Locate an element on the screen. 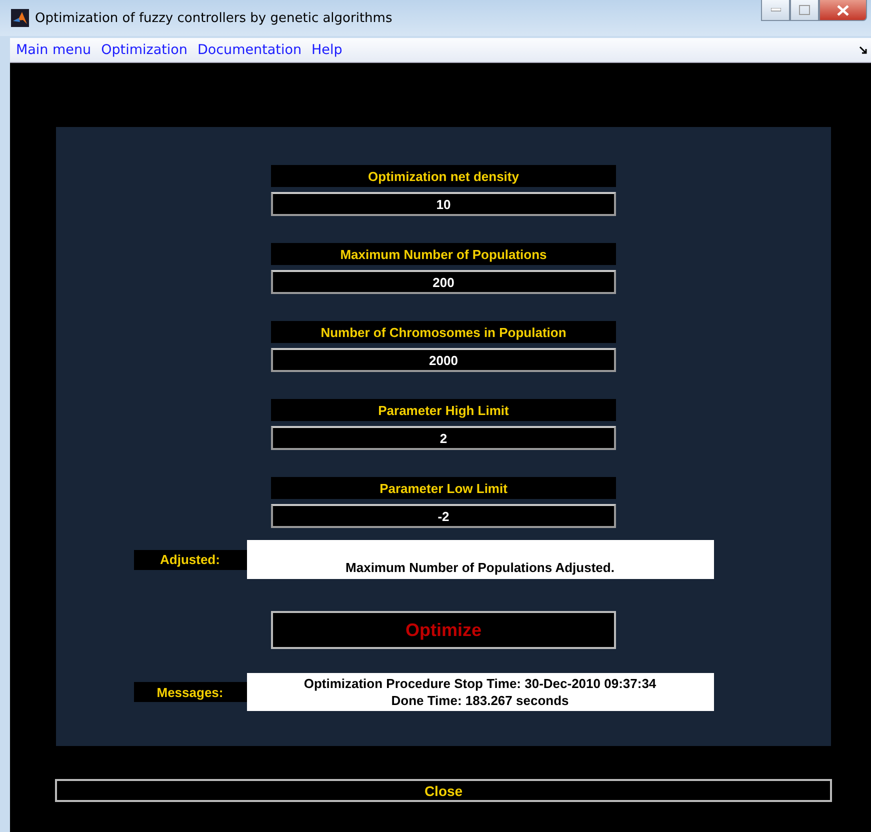 The image size is (871, 832). maximize-button is located at coordinates (804, 10).